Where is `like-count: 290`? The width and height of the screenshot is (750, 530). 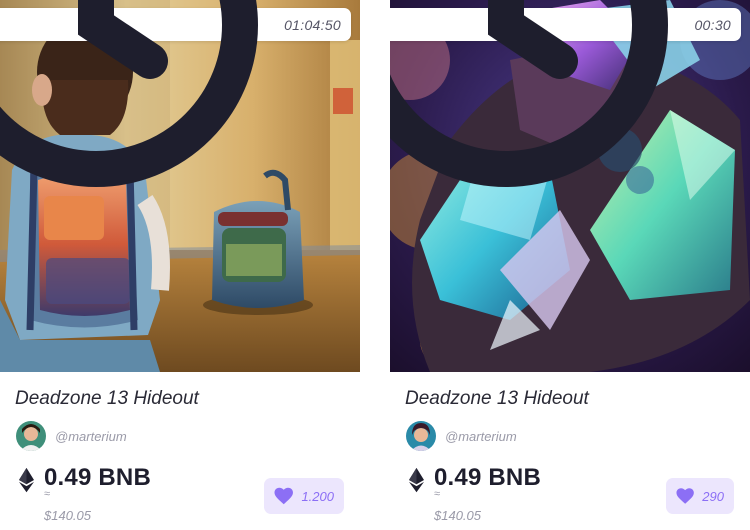 like-count: 290 is located at coordinates (713, 496).